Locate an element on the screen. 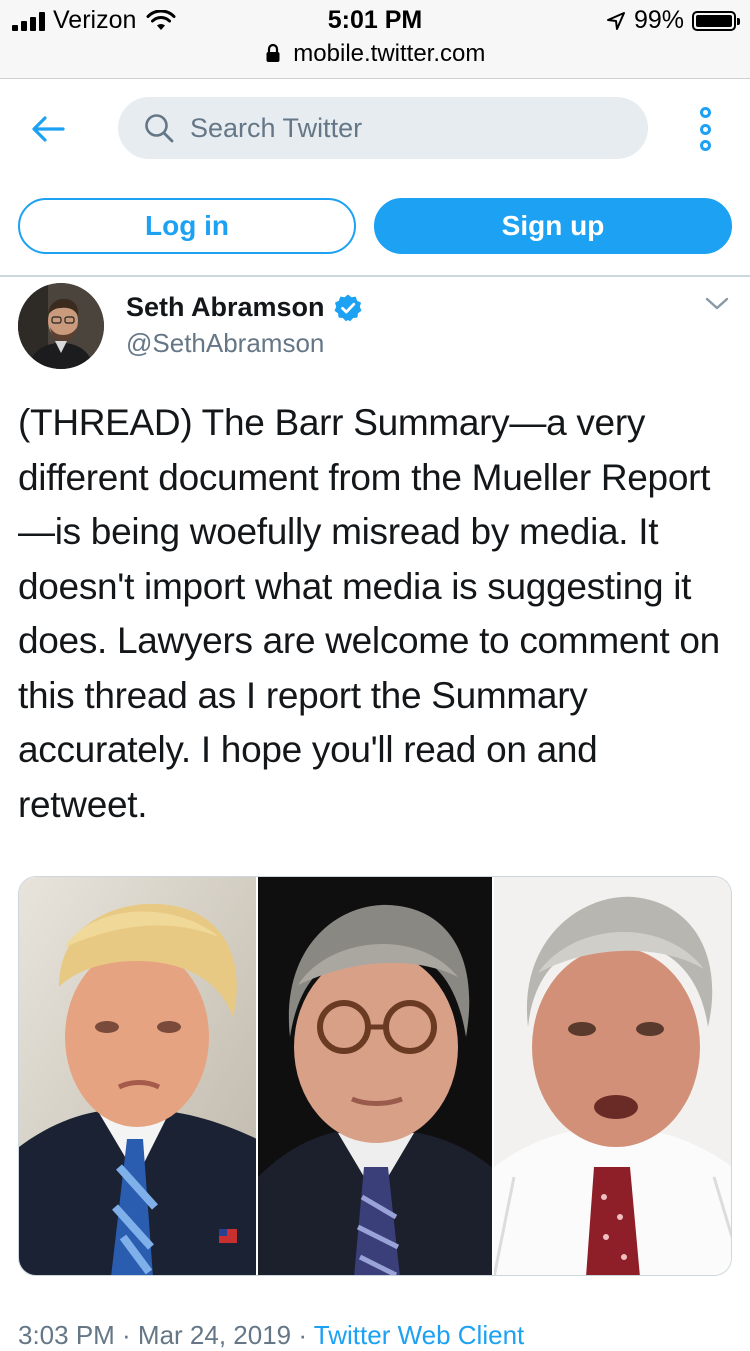 Image resolution: width=750 pixels, height=1351 pixels. tweet-author-name: Seth Abramson is located at coordinates (244, 307).